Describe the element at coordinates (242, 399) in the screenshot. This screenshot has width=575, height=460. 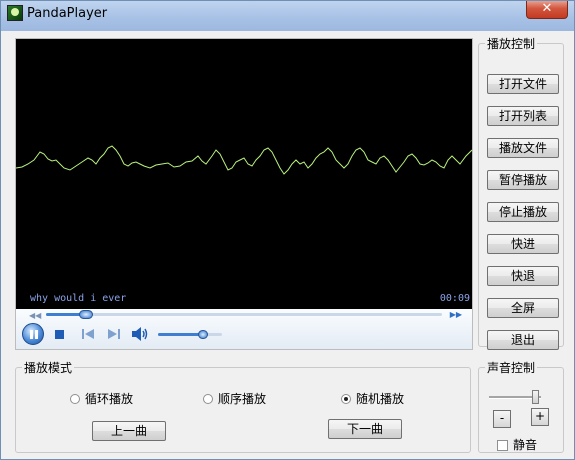
I see `radio-label: 顺序播放` at that location.